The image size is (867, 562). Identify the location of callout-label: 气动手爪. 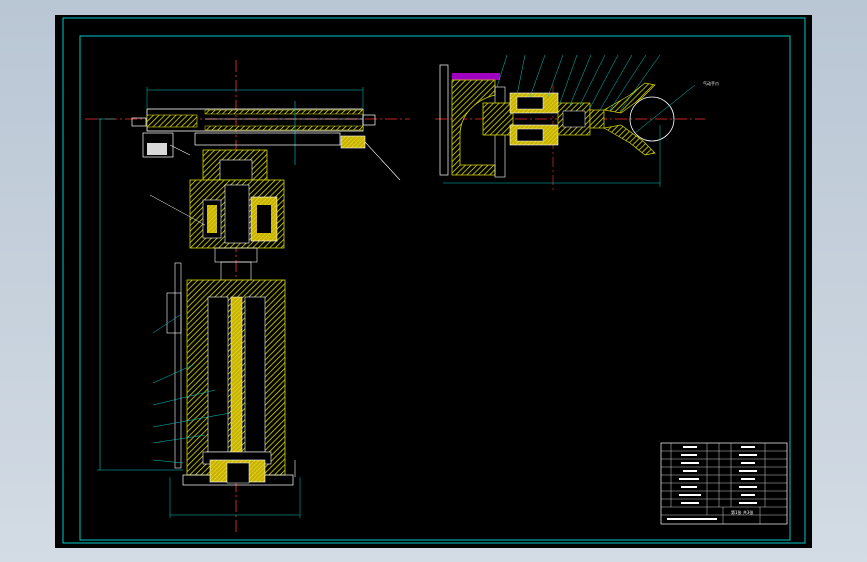
(711, 83).